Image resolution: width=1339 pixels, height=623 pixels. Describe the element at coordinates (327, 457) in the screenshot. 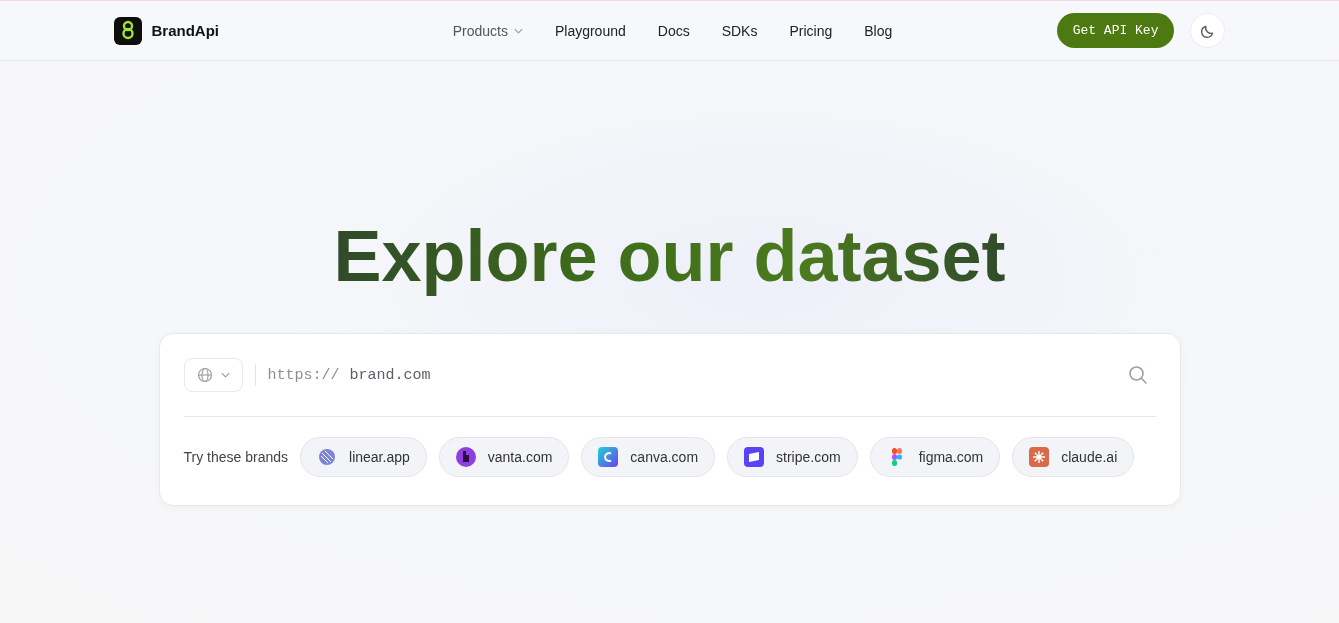

I see `striped-circle-icon` at that location.